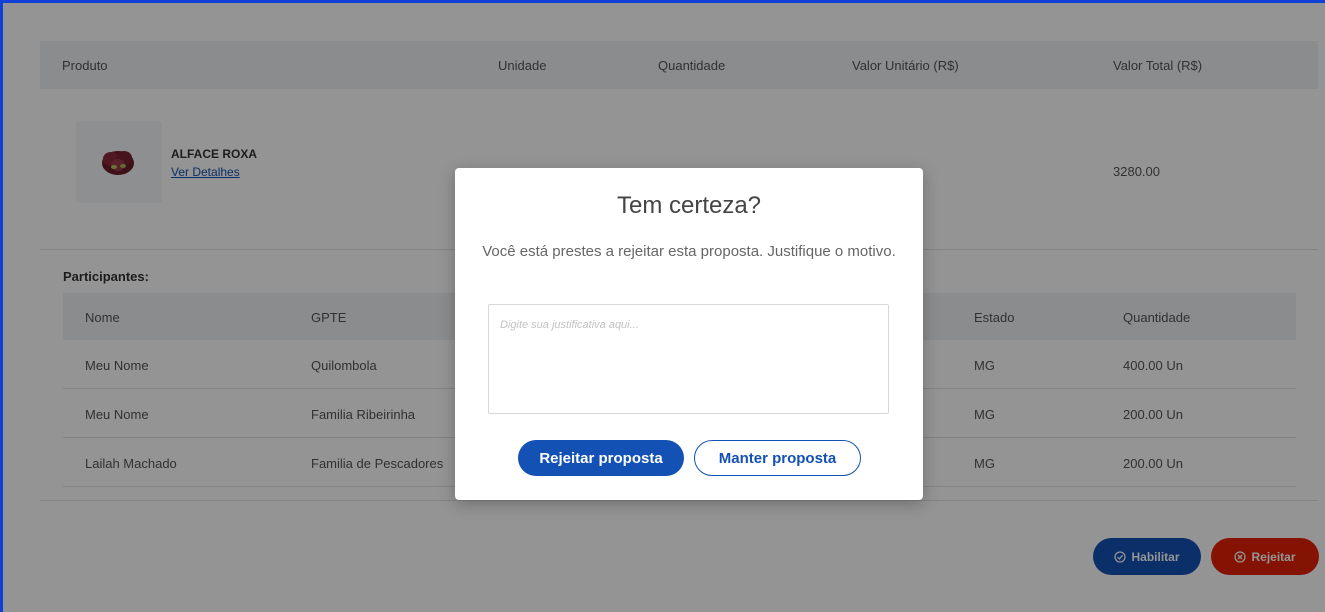 This screenshot has width=1325, height=612. I want to click on keep-proposal-button: Manter proposta, so click(777, 458).